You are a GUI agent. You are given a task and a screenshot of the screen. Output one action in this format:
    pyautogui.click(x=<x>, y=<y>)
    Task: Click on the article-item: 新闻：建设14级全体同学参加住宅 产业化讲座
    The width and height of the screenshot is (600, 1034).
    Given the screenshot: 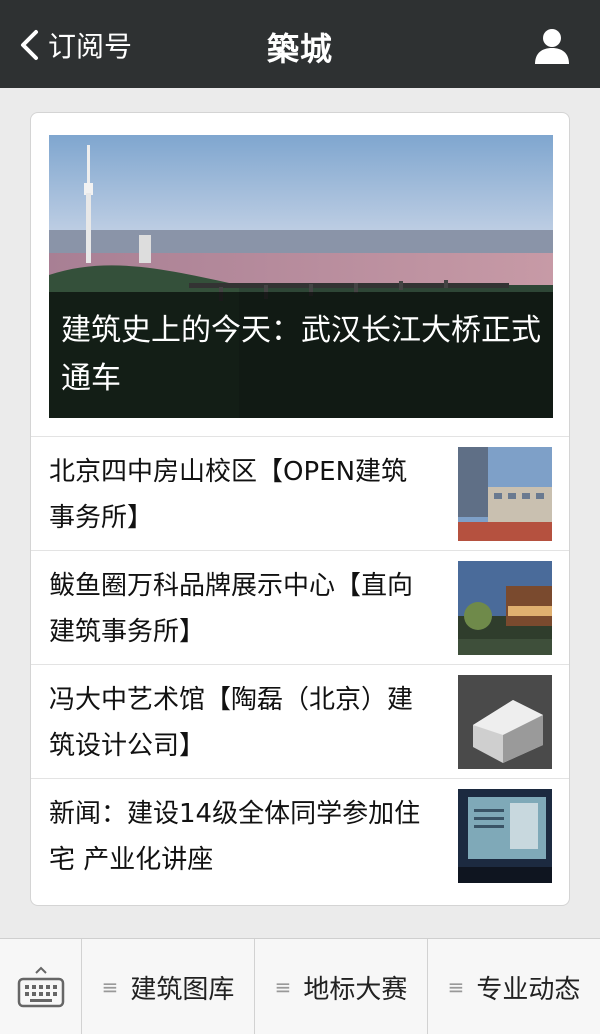 What is the action you would take?
    pyautogui.click(x=300, y=835)
    